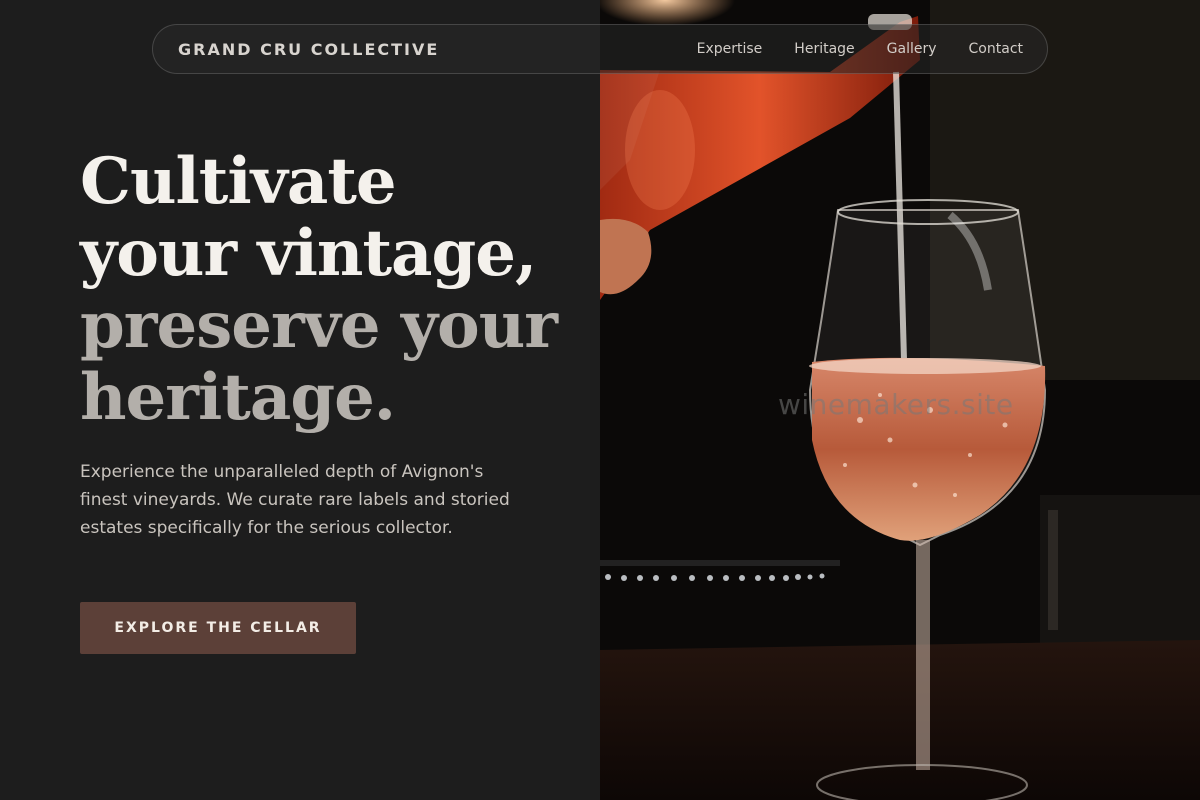  What do you see at coordinates (238, 181) in the screenshot?
I see `hero-title-line-1: Cultivate` at bounding box center [238, 181].